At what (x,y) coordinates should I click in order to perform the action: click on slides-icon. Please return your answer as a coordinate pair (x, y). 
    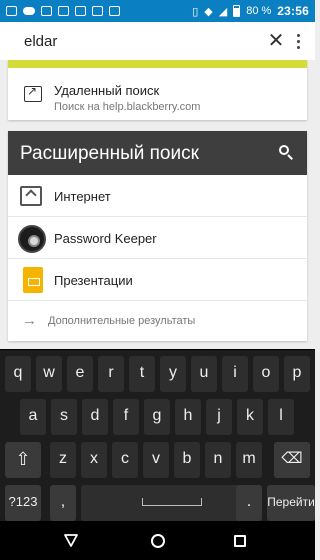
    Looking at the image, I should click on (33, 280).